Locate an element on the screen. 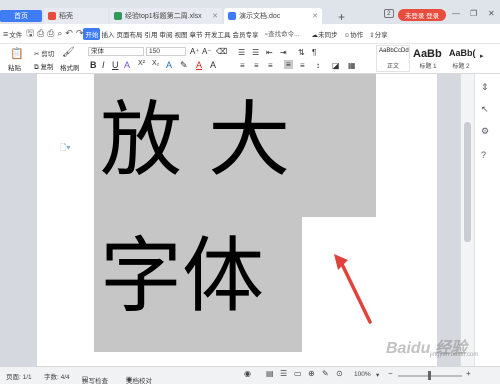 Image resolution: width=500 pixels, height=384 pixels. menu-review: 审阅 is located at coordinates (165, 34).